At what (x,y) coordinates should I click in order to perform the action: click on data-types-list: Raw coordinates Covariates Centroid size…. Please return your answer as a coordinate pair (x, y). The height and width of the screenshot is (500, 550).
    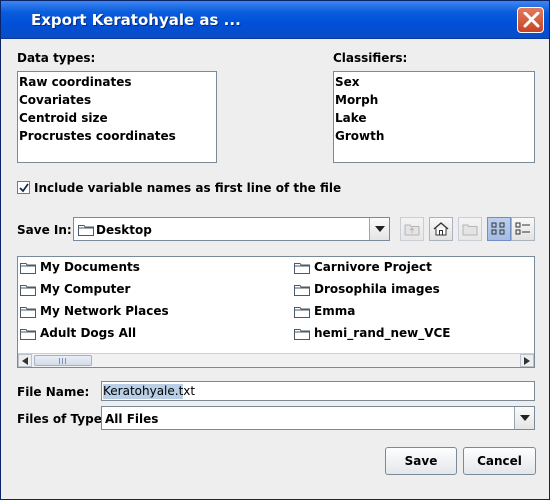
    Looking at the image, I should click on (117, 117).